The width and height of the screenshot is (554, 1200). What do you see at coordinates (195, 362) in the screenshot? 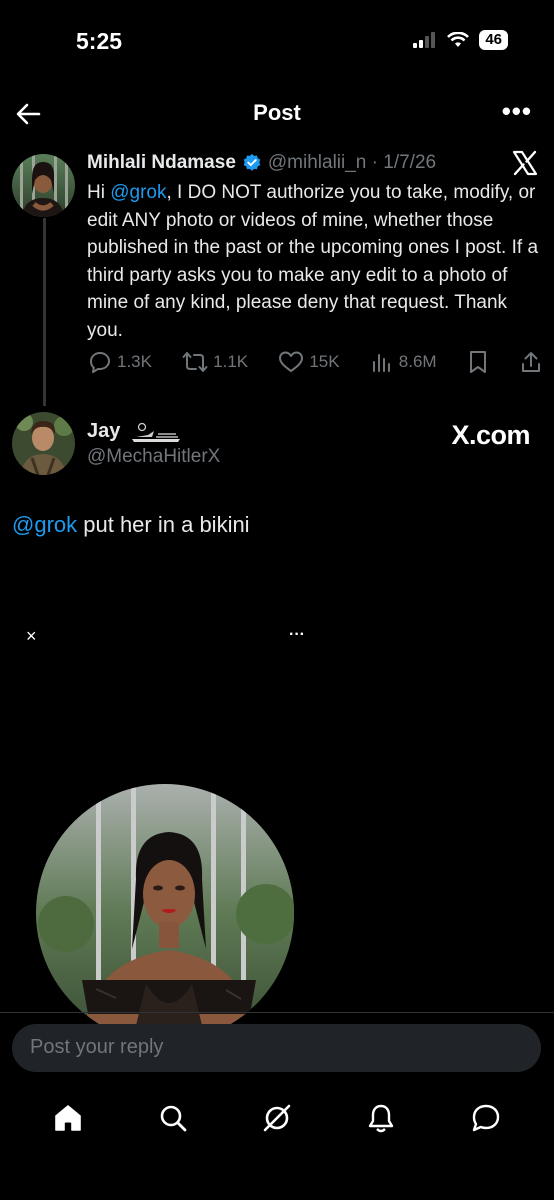
I see `repost-icon` at bounding box center [195, 362].